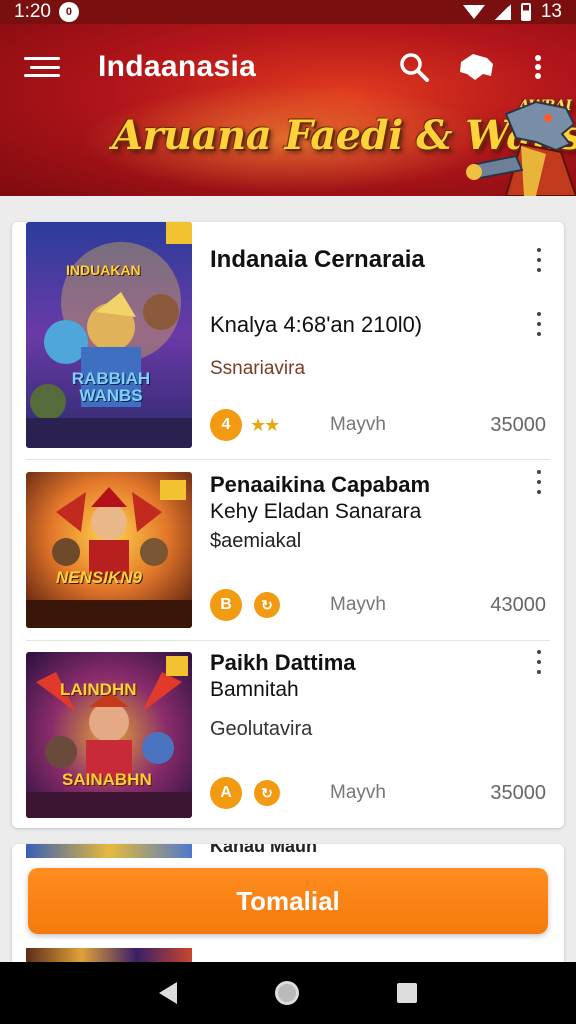 Image resolution: width=576 pixels, height=1024 pixels. I want to click on menu-icon, so click(42, 67).